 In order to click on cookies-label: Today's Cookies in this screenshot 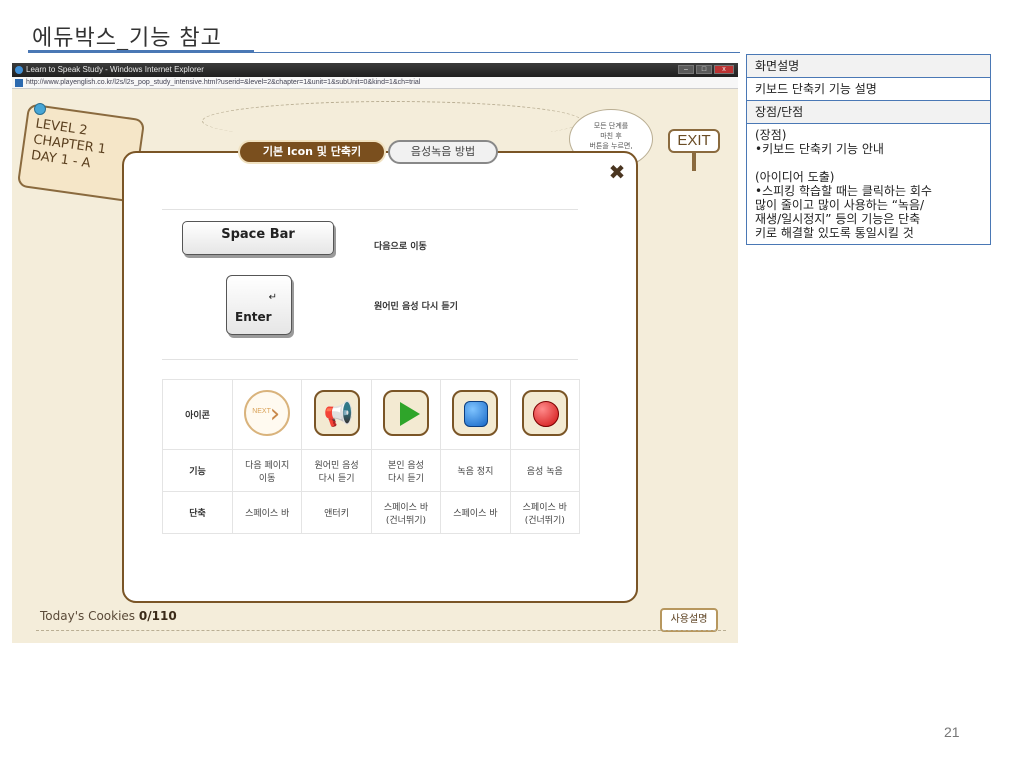, I will do `click(88, 616)`.